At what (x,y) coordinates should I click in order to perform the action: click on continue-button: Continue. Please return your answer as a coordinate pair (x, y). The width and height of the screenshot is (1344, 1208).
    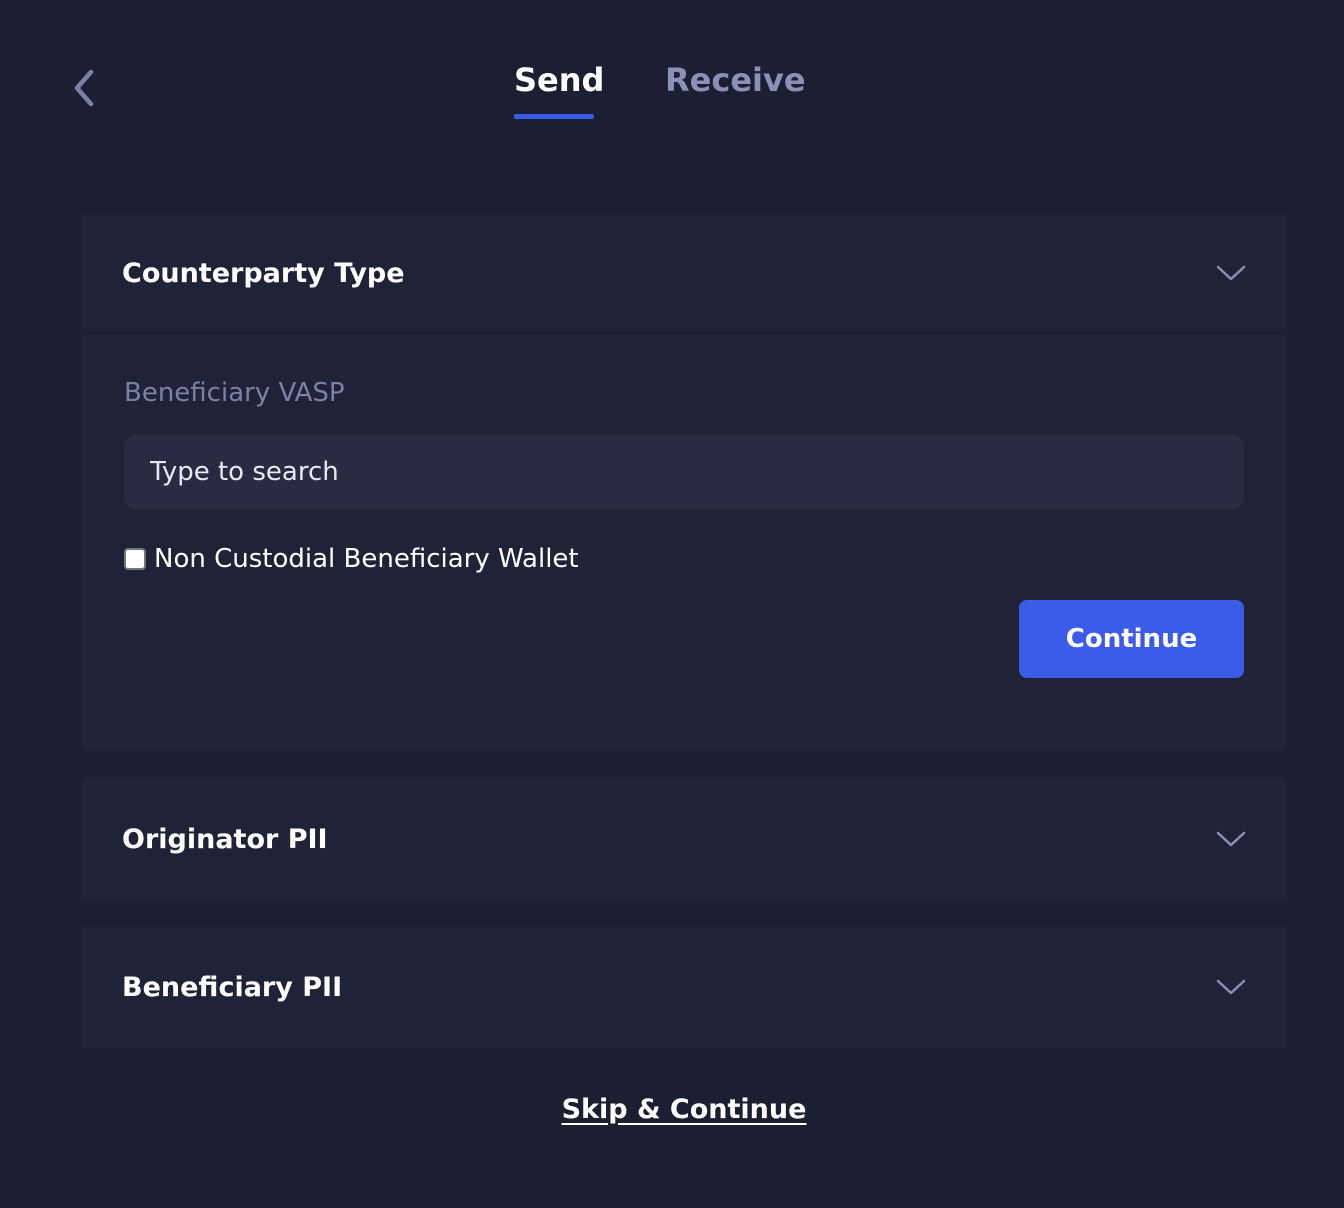
    Looking at the image, I should click on (1131, 639).